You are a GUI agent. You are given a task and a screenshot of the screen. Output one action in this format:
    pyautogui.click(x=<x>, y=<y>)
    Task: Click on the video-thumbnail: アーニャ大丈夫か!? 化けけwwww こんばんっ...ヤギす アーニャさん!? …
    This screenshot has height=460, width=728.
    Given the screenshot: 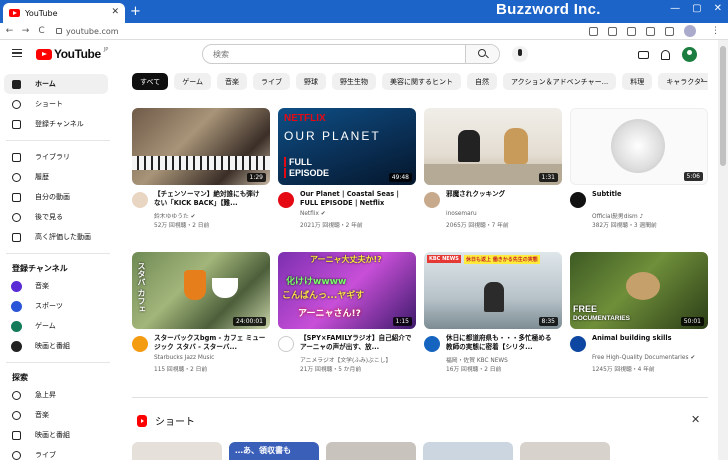 What is the action you would take?
    pyautogui.click(x=347, y=290)
    